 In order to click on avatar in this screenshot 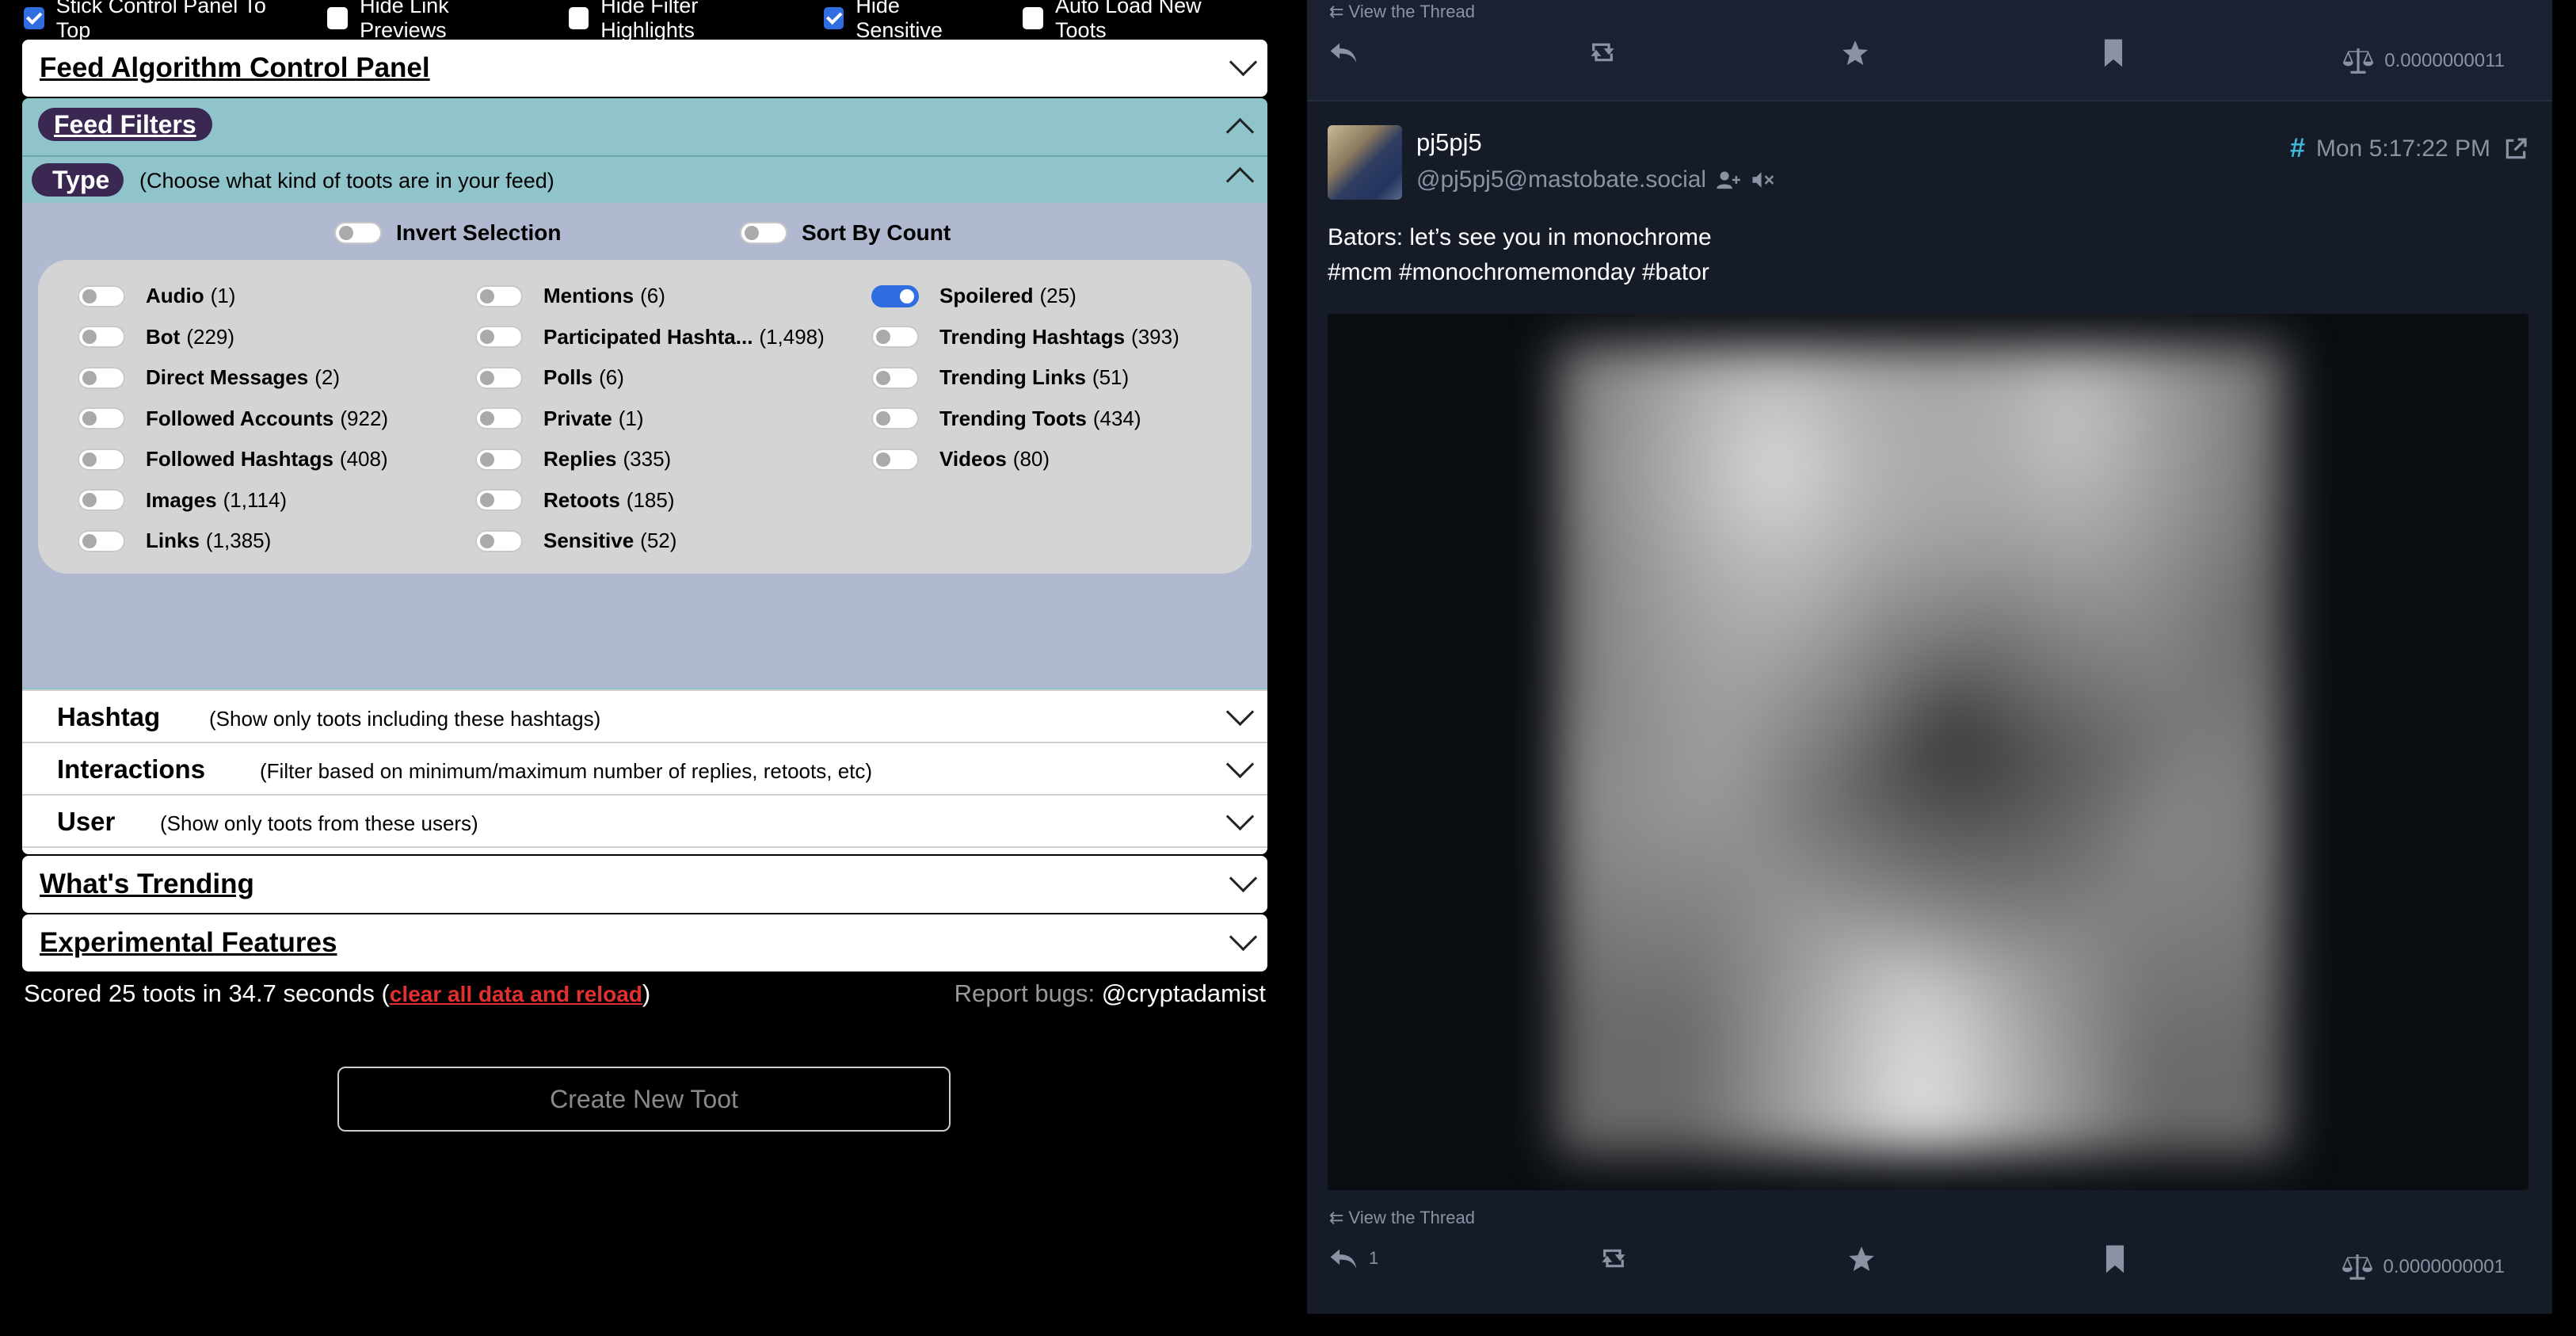, I will do `click(1365, 162)`.